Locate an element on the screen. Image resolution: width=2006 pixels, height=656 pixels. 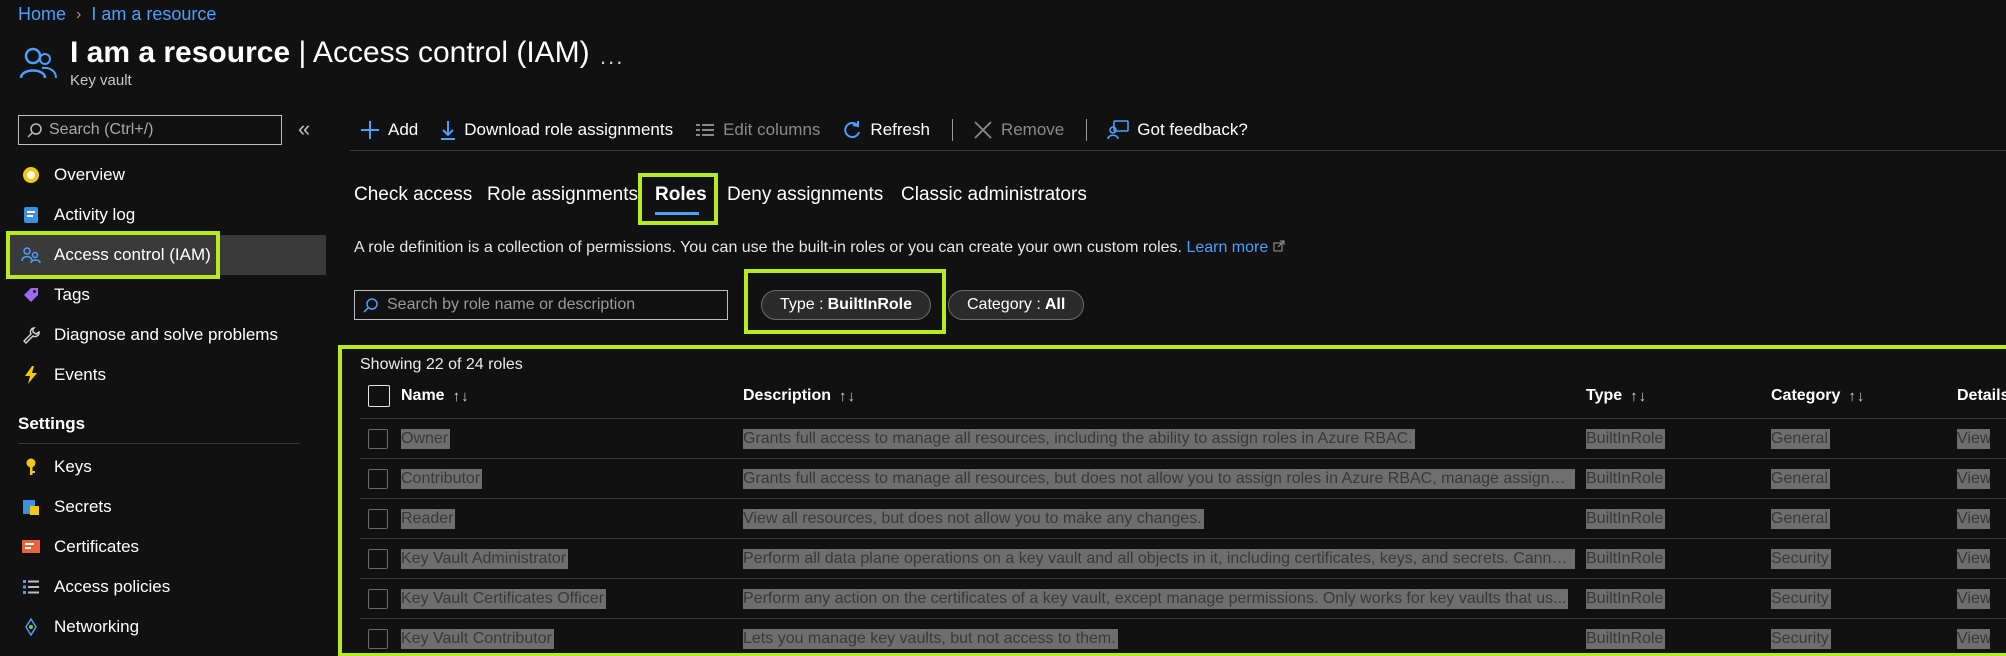
remove-button: Remove is located at coordinates (1018, 130).